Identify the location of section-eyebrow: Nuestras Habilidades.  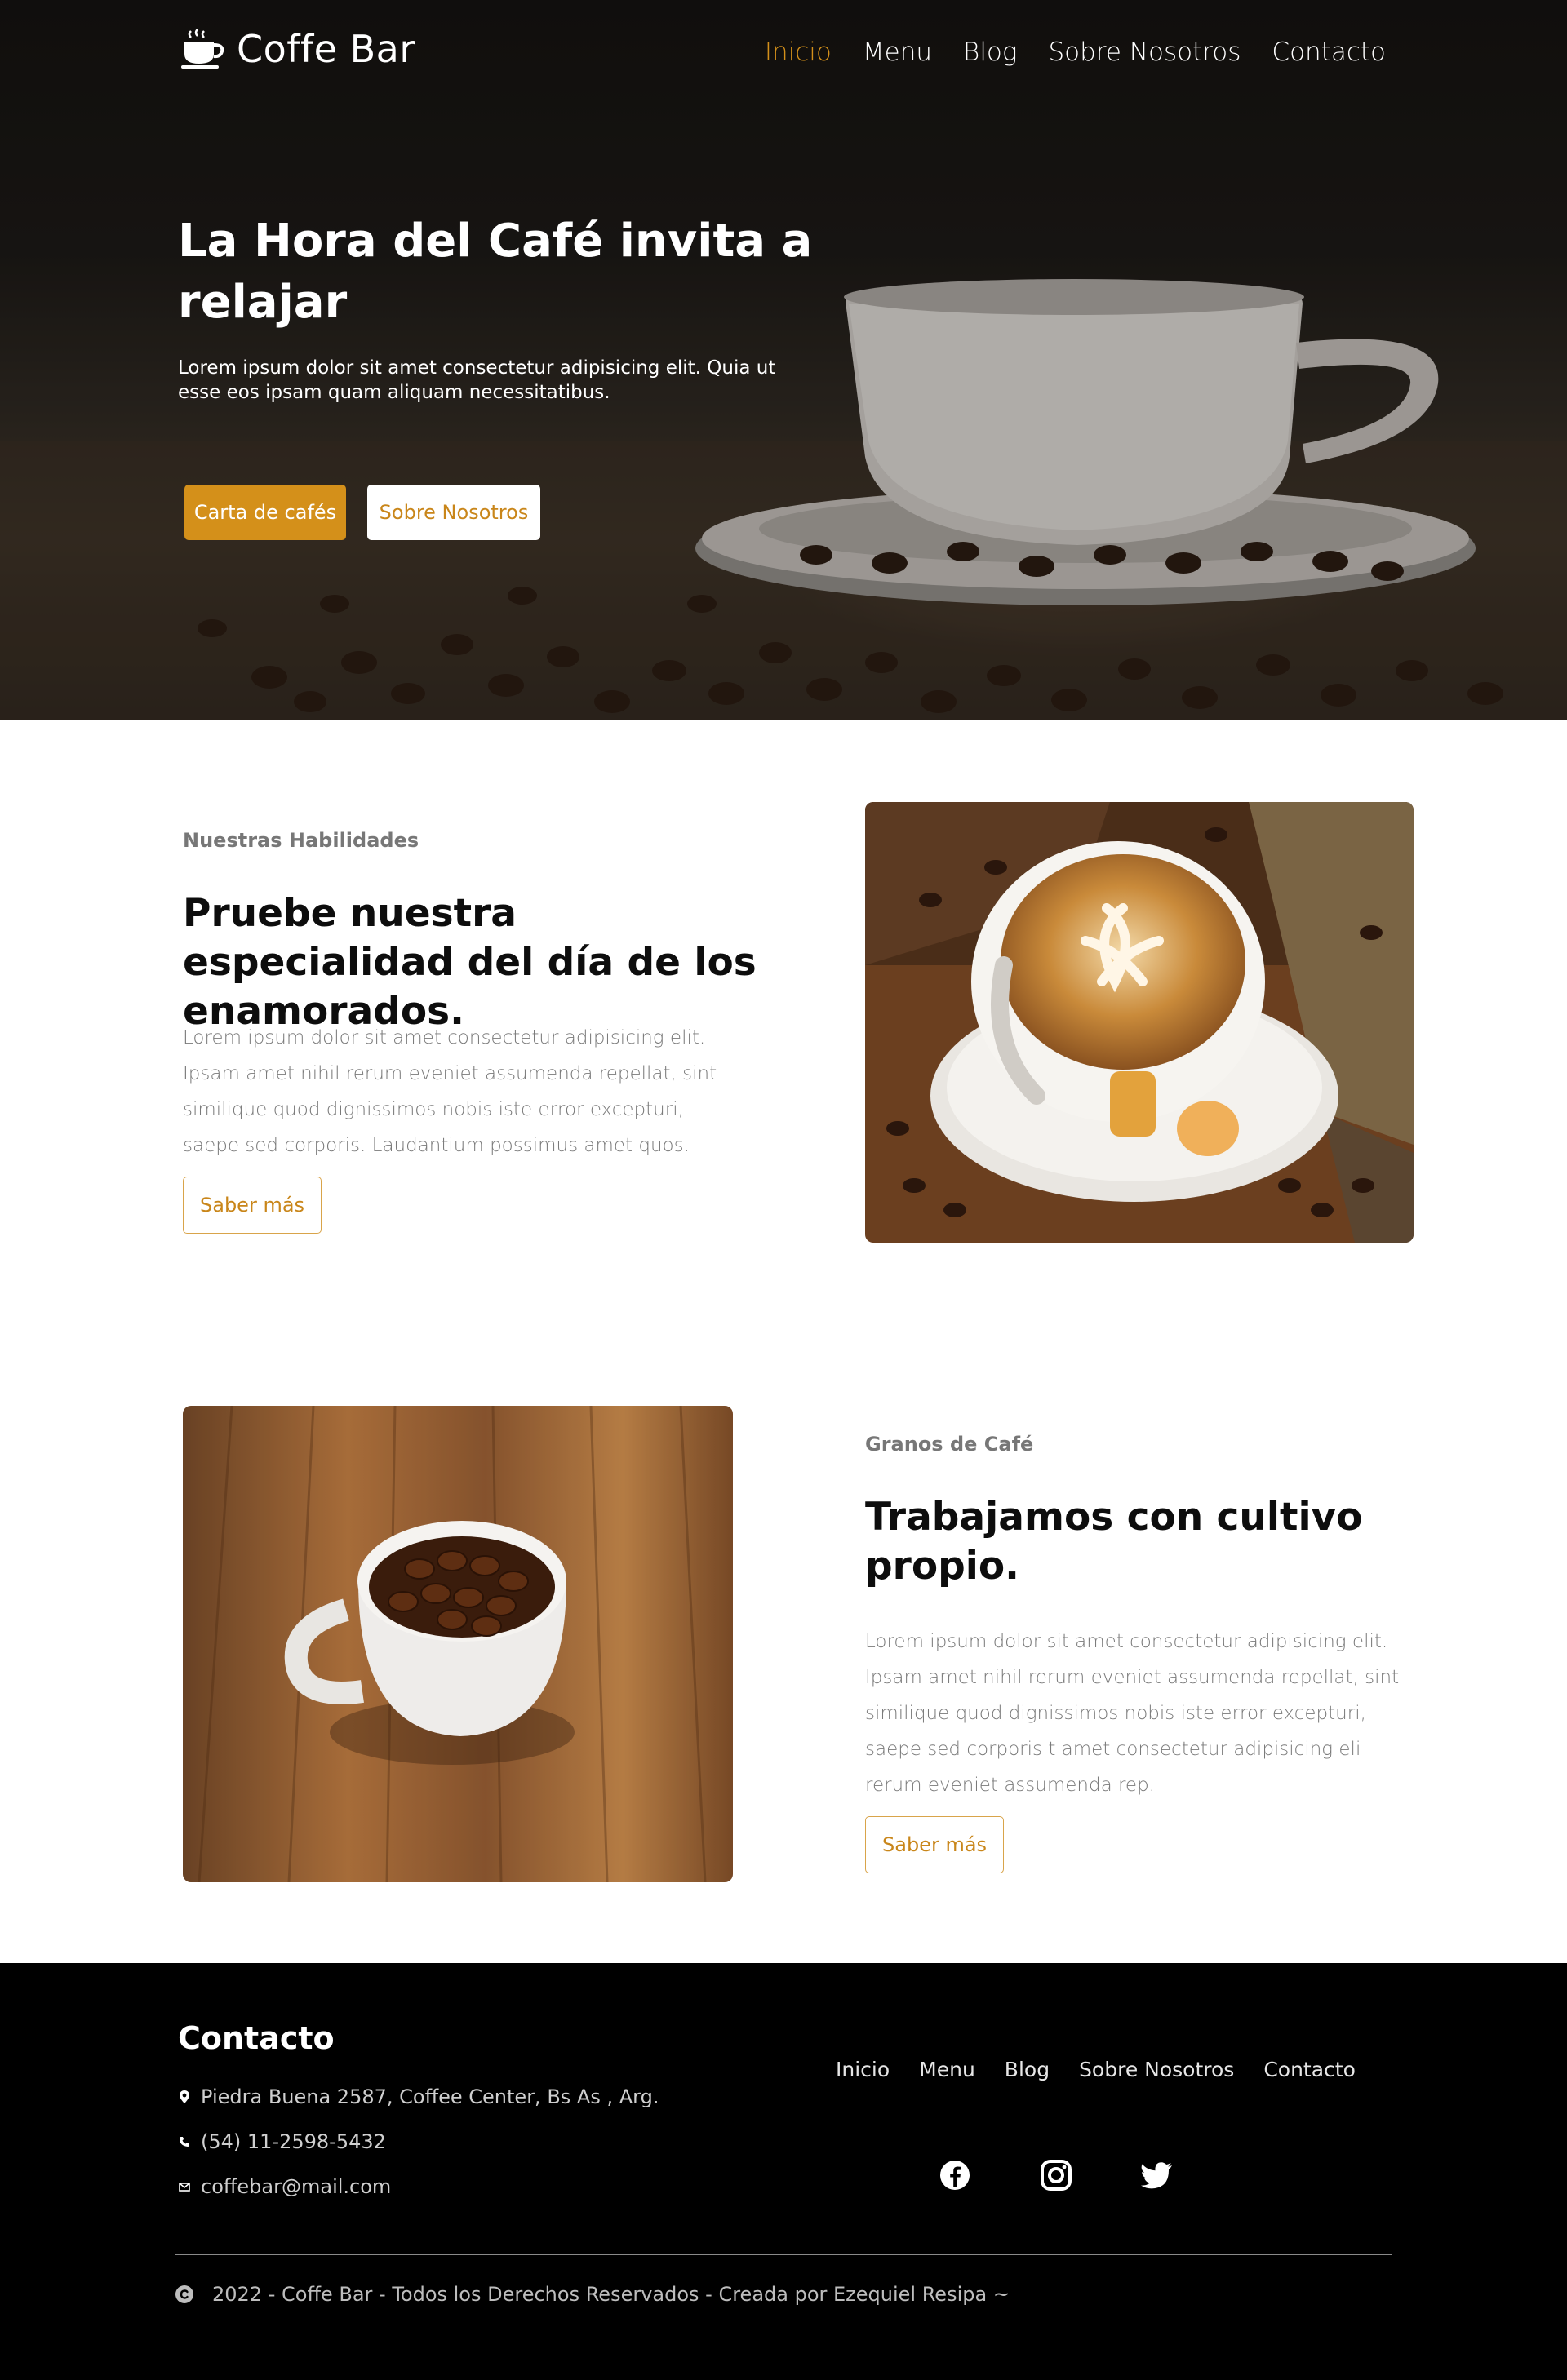
(301, 840).